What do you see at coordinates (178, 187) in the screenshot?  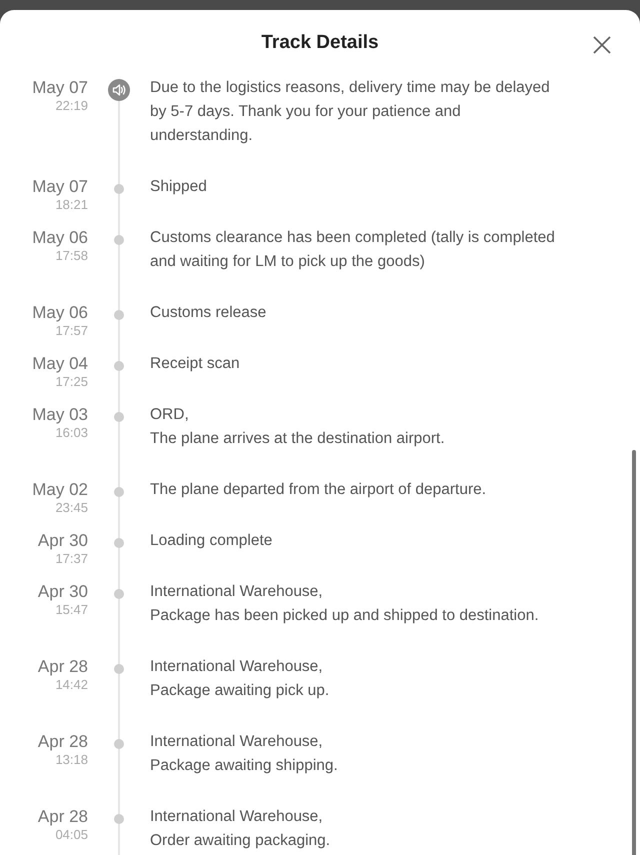 I see `event-text: Shipped` at bounding box center [178, 187].